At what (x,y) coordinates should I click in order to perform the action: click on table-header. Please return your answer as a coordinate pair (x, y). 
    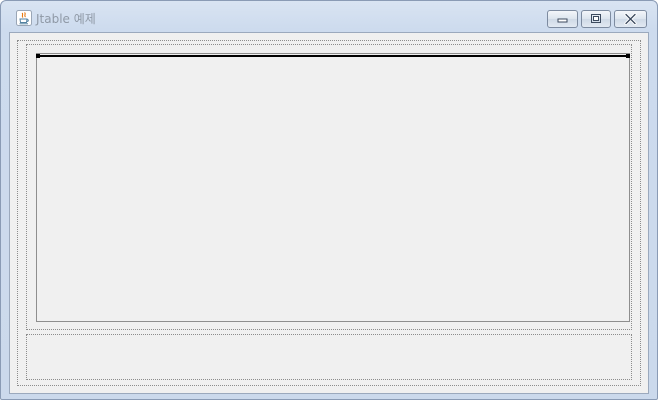
    Looking at the image, I should click on (334, 56).